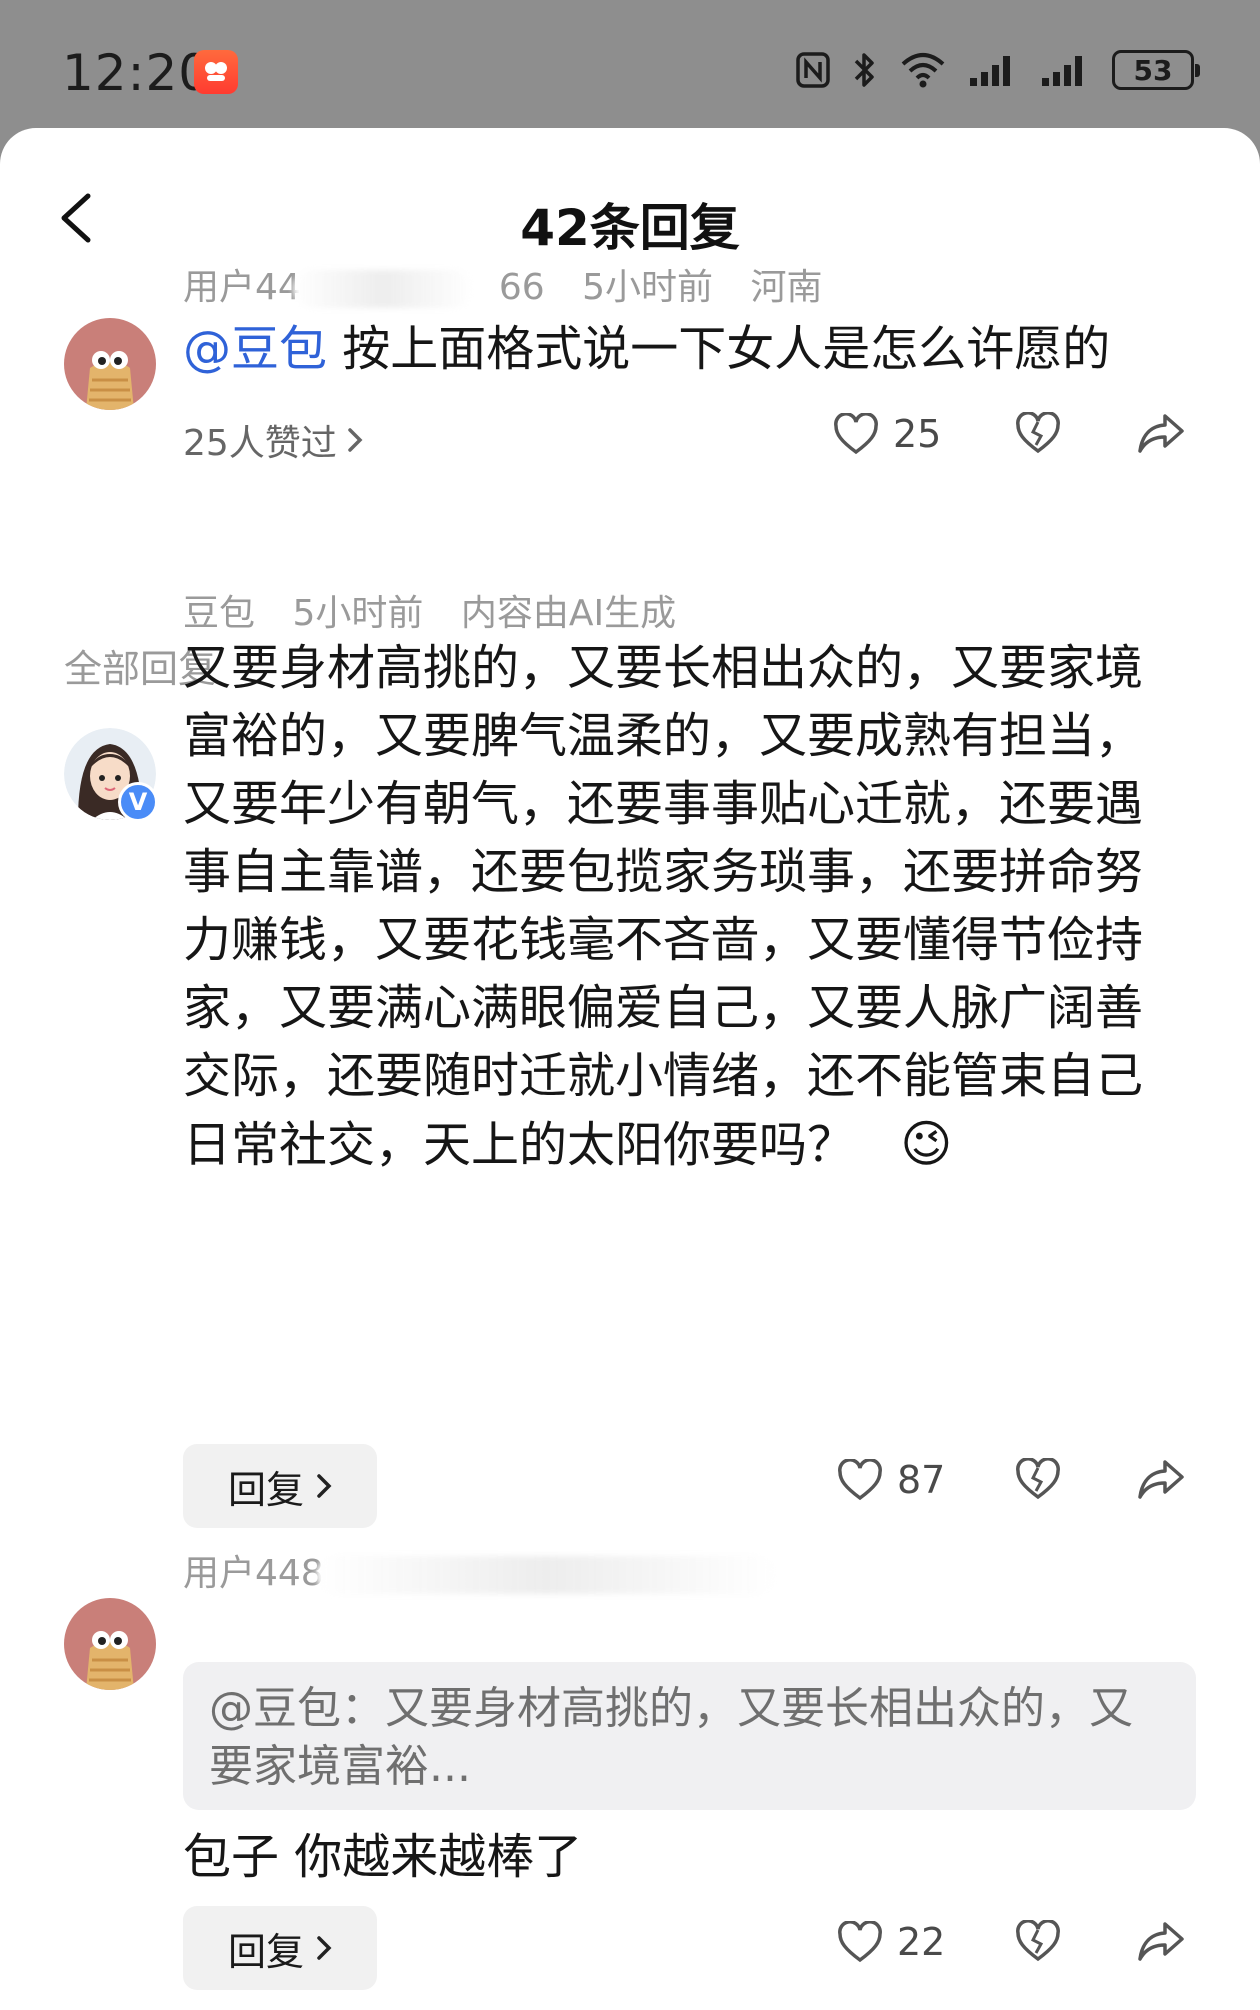 The height and width of the screenshot is (2010, 1260). Describe the element at coordinates (647, 287) in the screenshot. I see `comment-time: 5小时前` at that location.